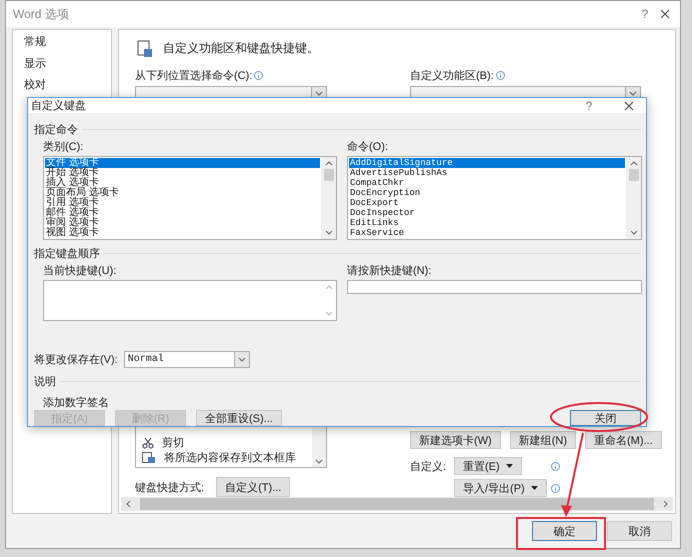 This screenshot has width=692, height=557. What do you see at coordinates (76, 360) in the screenshot?
I see `field-label: 将更改保存在(V):` at bounding box center [76, 360].